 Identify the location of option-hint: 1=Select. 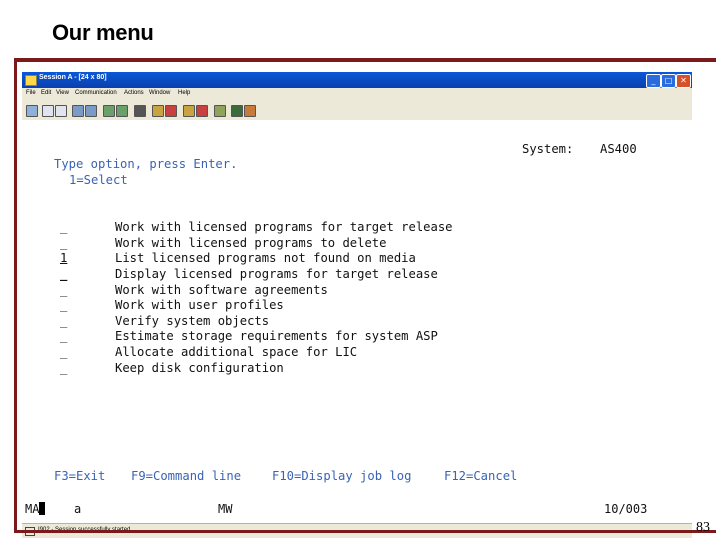
(98, 180).